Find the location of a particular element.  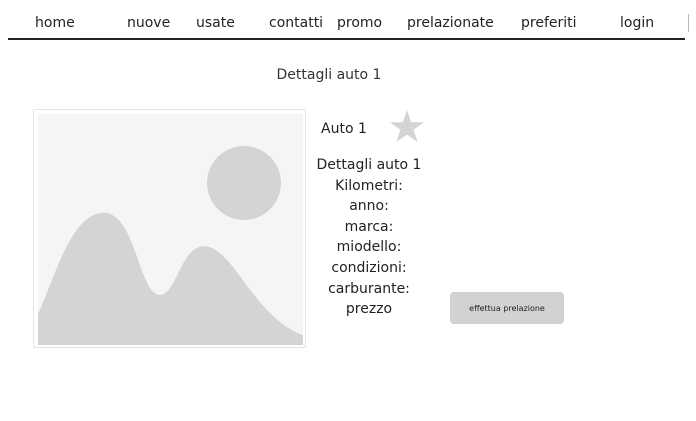

detail-kilometri: Kilometri: is located at coordinates (369, 185).